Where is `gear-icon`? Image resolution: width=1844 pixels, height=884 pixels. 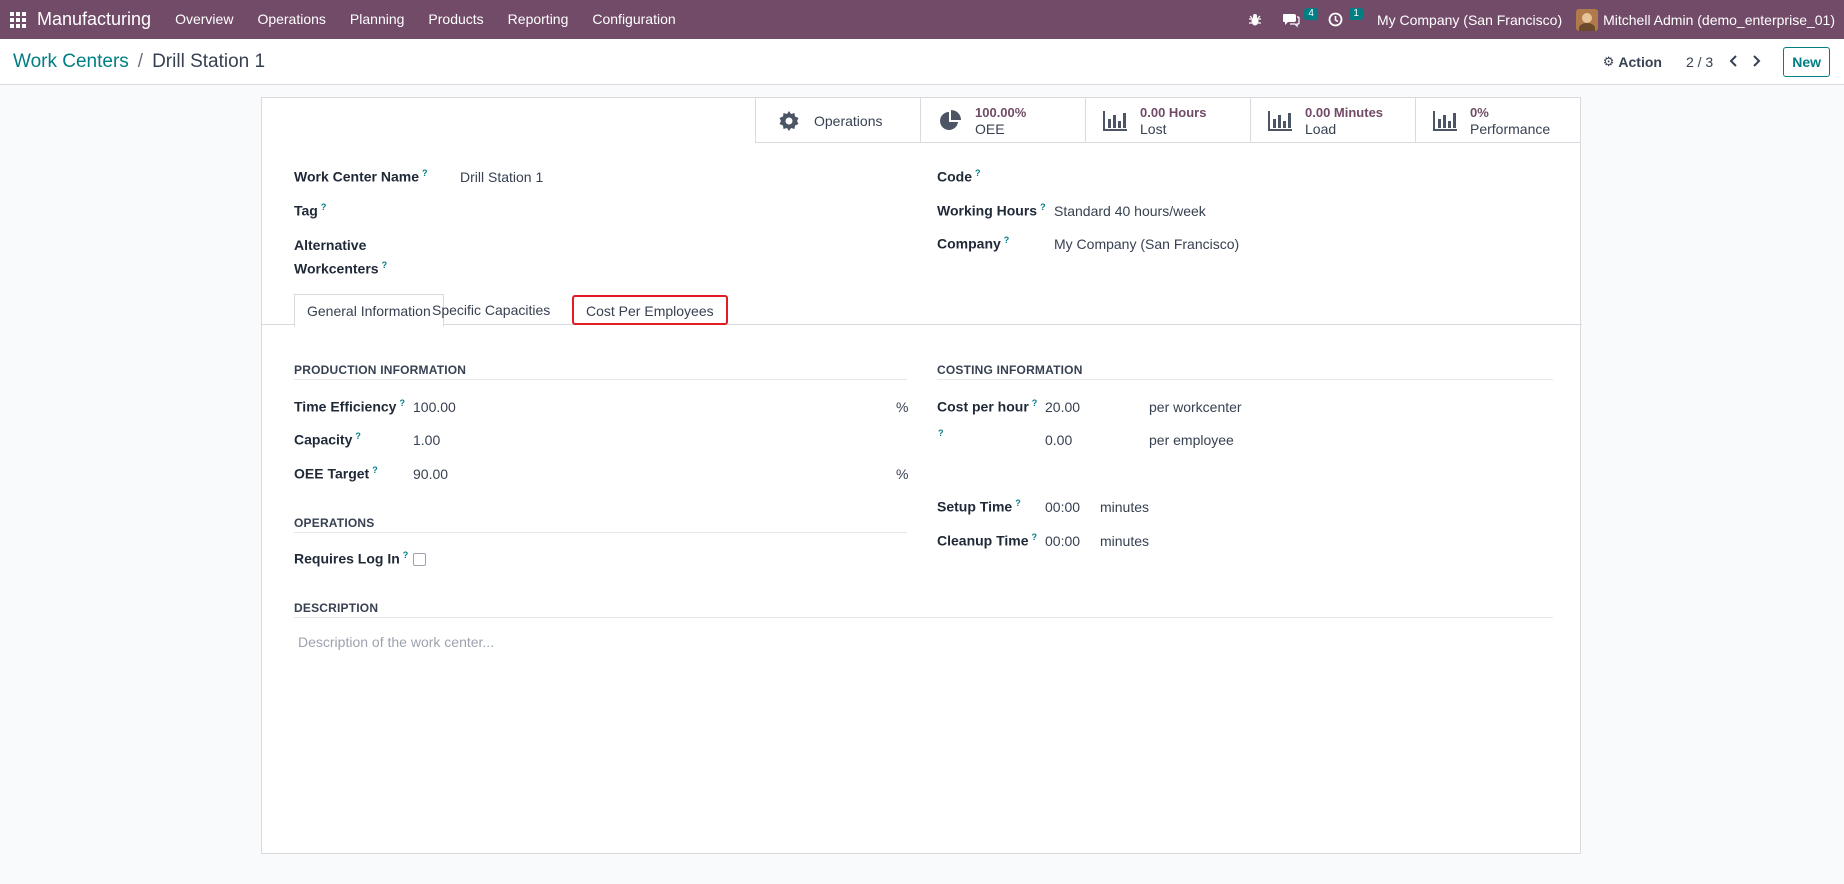 gear-icon is located at coordinates (789, 121).